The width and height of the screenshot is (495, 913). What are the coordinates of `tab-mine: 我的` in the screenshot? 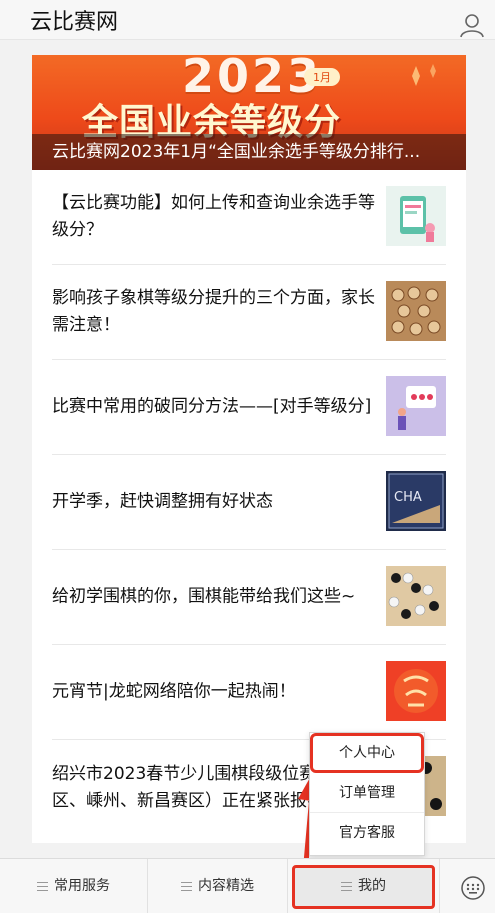 It's located at (364, 886).